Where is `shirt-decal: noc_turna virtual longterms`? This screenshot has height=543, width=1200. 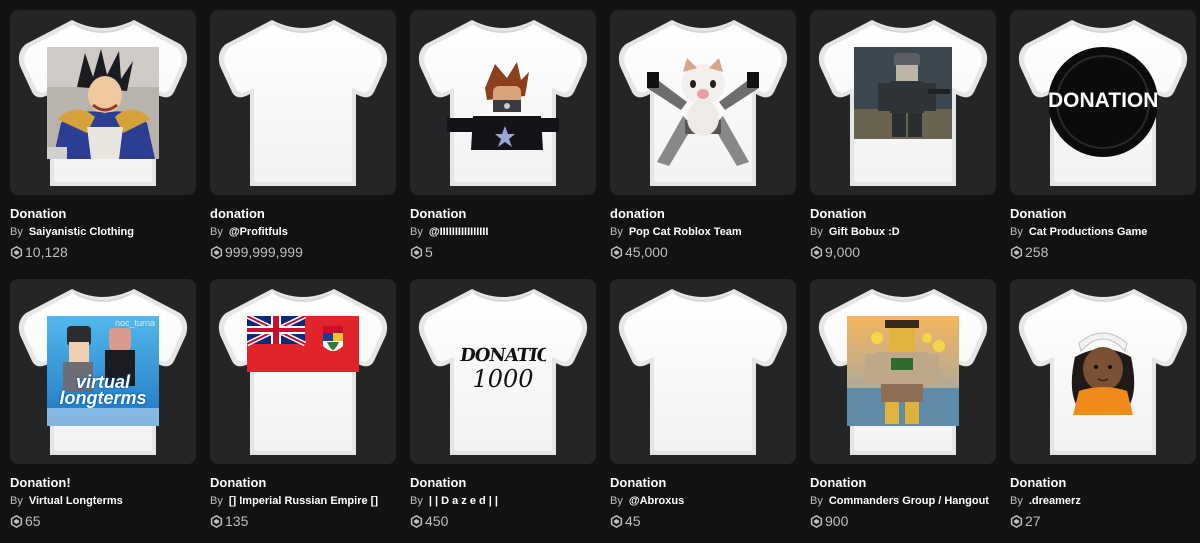 shirt-decal: noc_turna virtual longterms is located at coordinates (103, 371).